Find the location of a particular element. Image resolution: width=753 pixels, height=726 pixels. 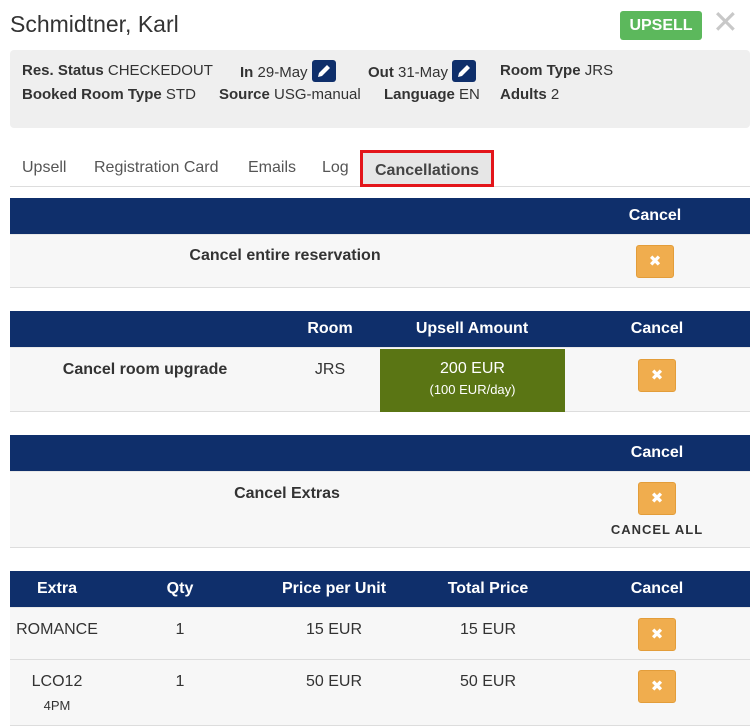

check-out-label: Out is located at coordinates (381, 72).